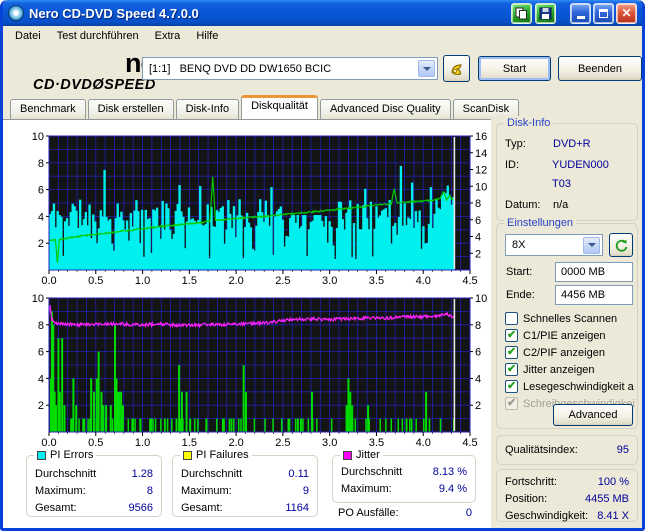 The width and height of the screenshot is (645, 531). I want to click on menu-item-test-durchfuehren: Test durchführen, so click(98, 36).